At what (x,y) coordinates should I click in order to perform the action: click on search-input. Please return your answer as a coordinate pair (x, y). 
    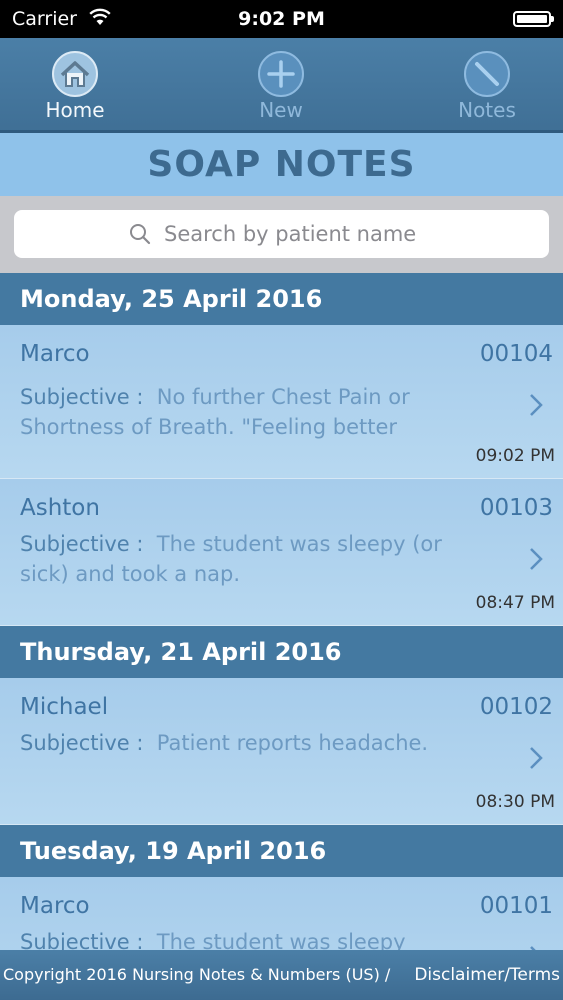
    Looking at the image, I should click on (344, 234).